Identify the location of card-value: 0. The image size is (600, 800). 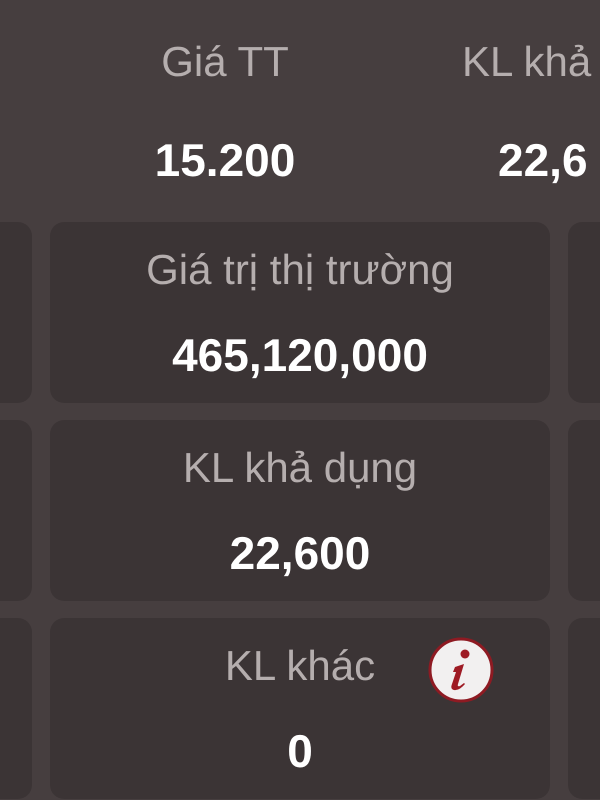
(300, 751).